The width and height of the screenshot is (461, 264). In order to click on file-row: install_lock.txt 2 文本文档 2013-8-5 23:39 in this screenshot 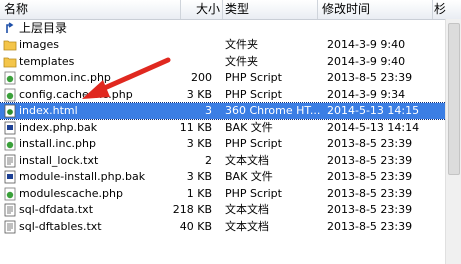, I will do `click(223, 161)`.